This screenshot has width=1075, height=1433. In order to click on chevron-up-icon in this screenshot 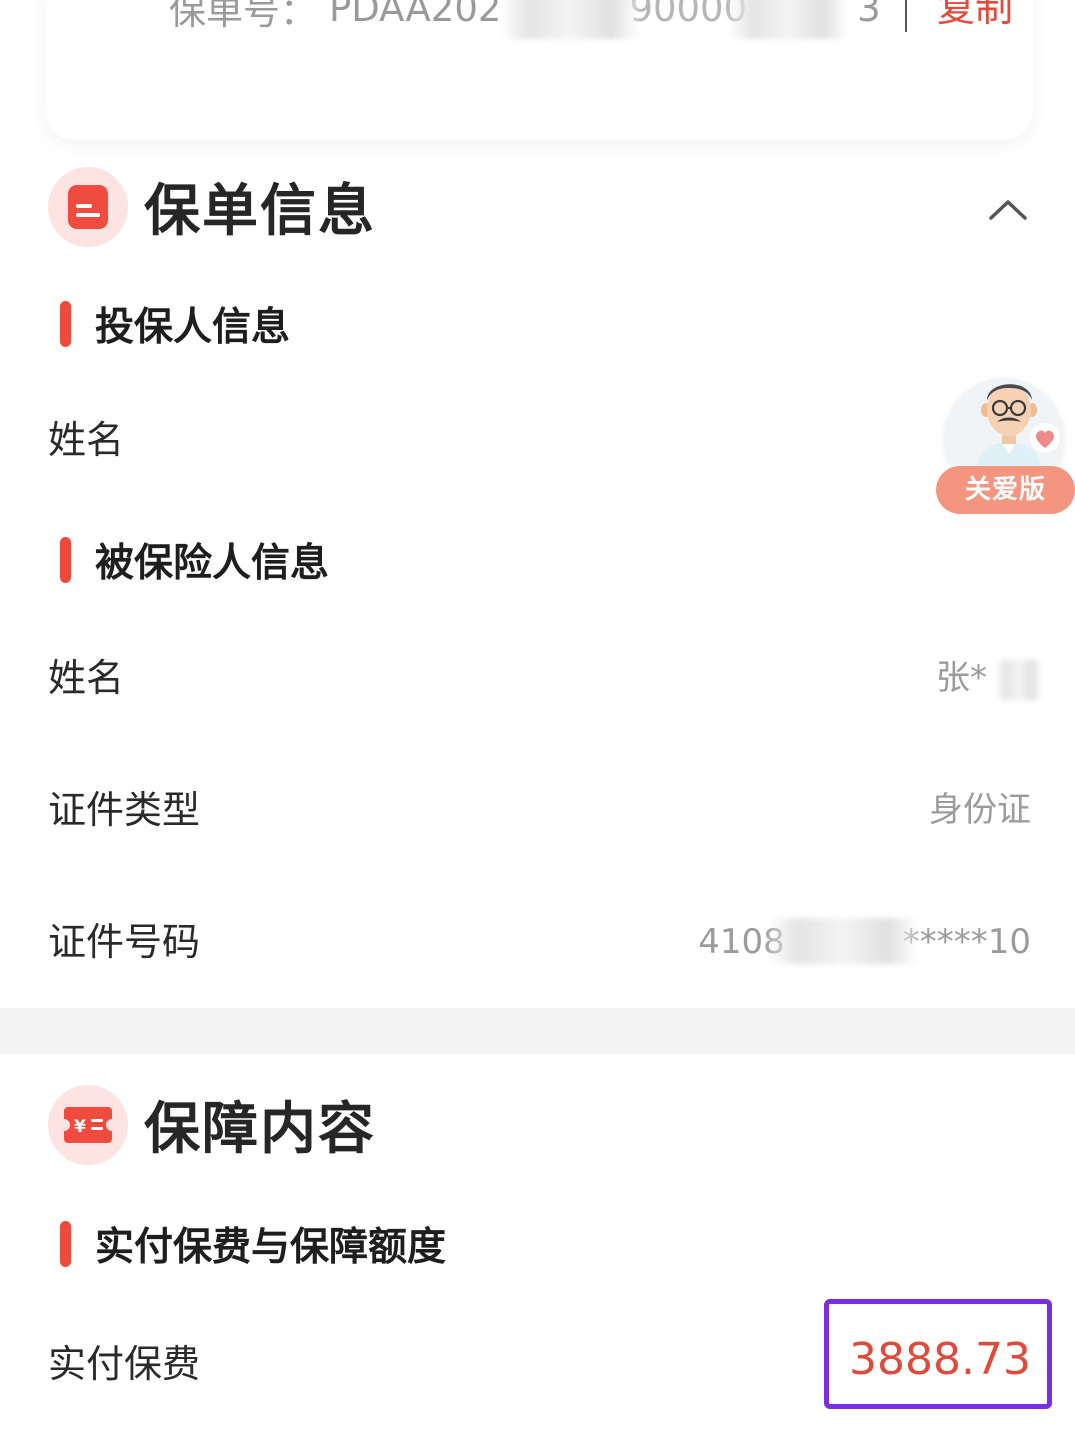, I will do `click(1008, 209)`.